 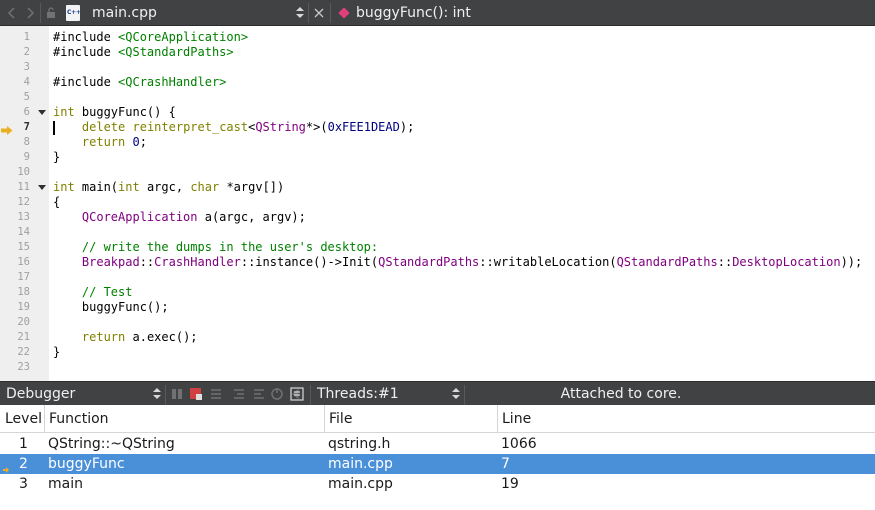 I want to click on code-token: <QStandardPaths>, so click(x=176, y=52).